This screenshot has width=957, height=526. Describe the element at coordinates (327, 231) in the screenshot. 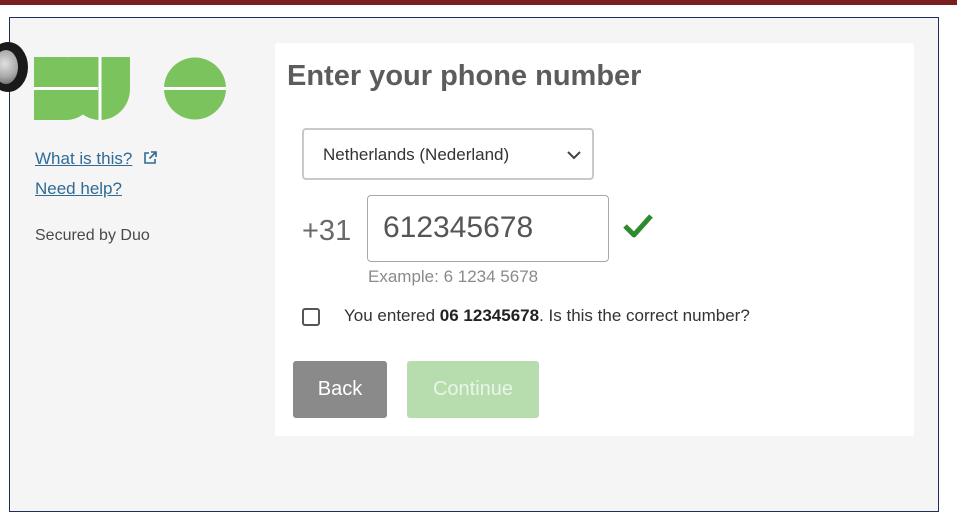

I see `country-code-prefix: +31` at that location.